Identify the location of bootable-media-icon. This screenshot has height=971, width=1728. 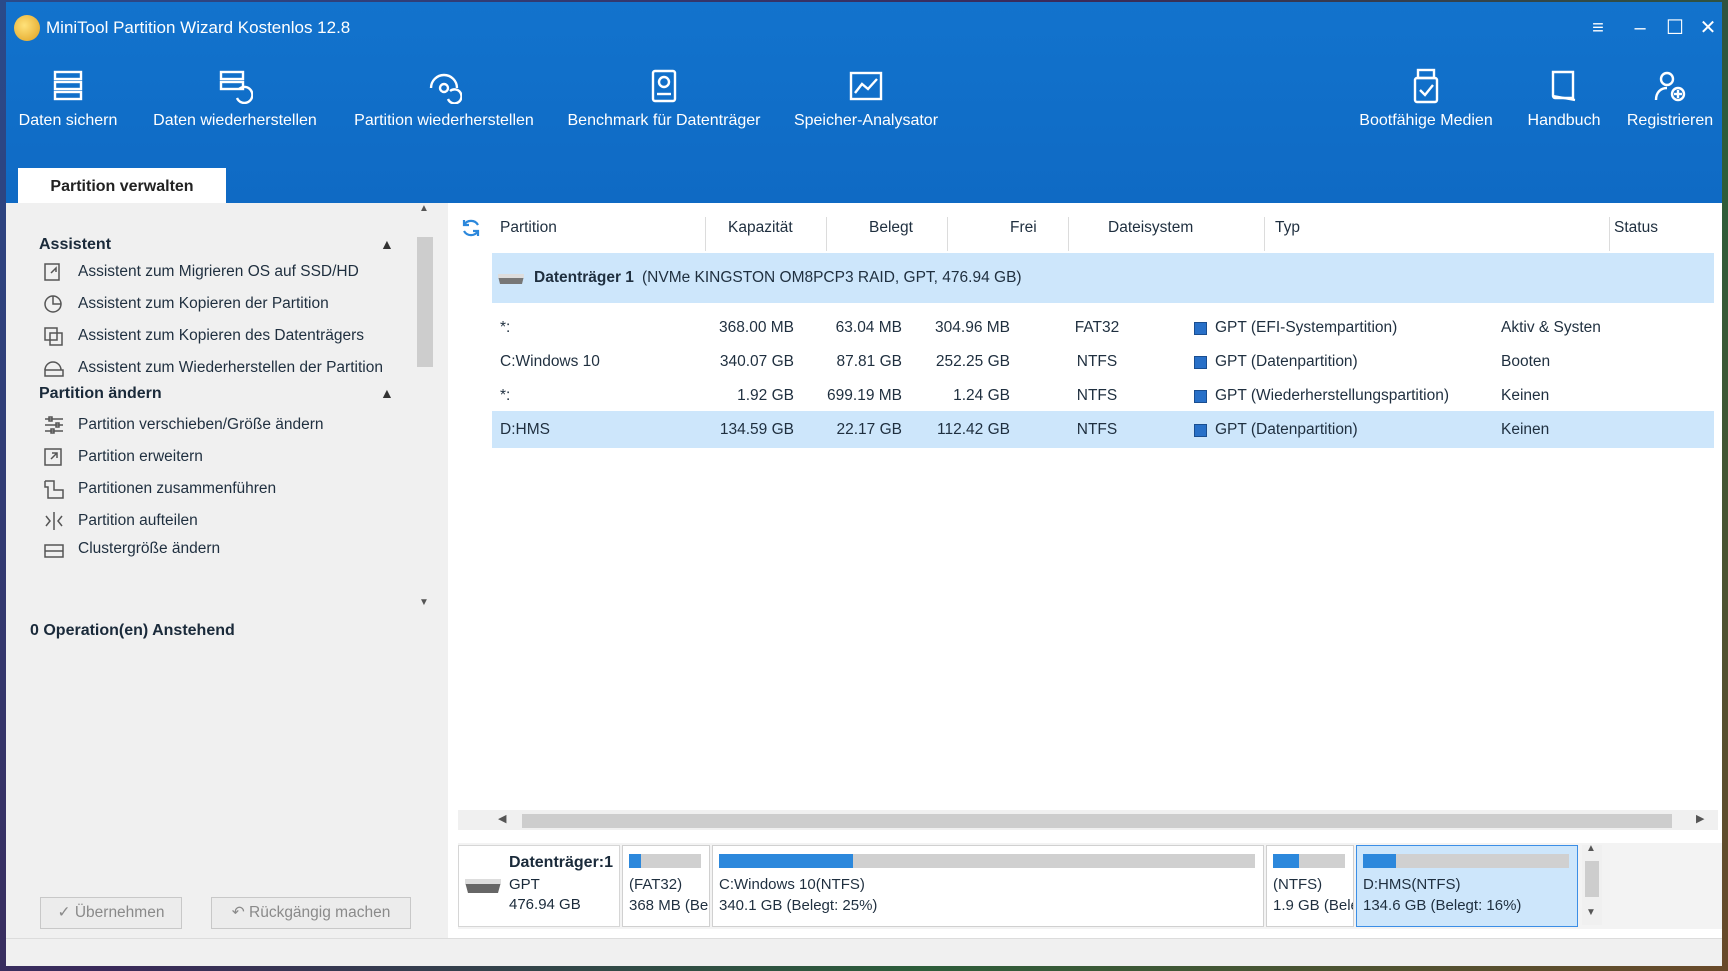
(1426, 86).